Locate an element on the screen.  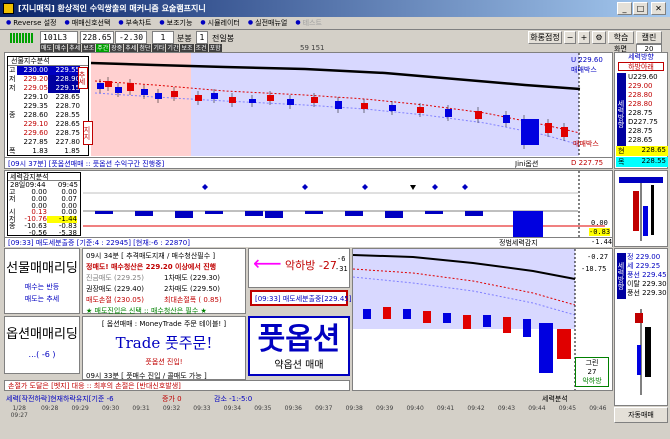
futures-info-row: 고 230.00 229.55 is located at coordinates (48, 70).